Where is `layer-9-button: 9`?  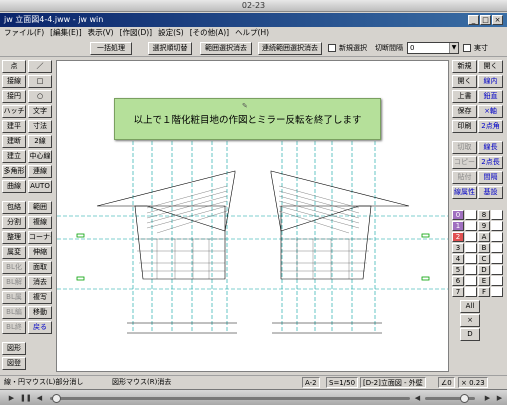
layer-9-button: 9 is located at coordinates (484, 226).